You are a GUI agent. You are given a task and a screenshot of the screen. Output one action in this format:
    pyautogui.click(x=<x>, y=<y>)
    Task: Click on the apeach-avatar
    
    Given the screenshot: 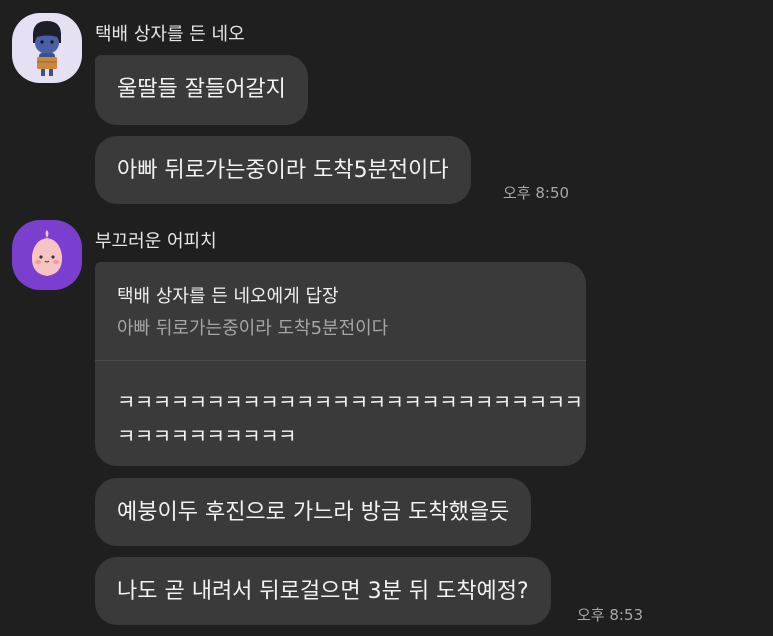 What is the action you would take?
    pyautogui.click(x=47, y=255)
    